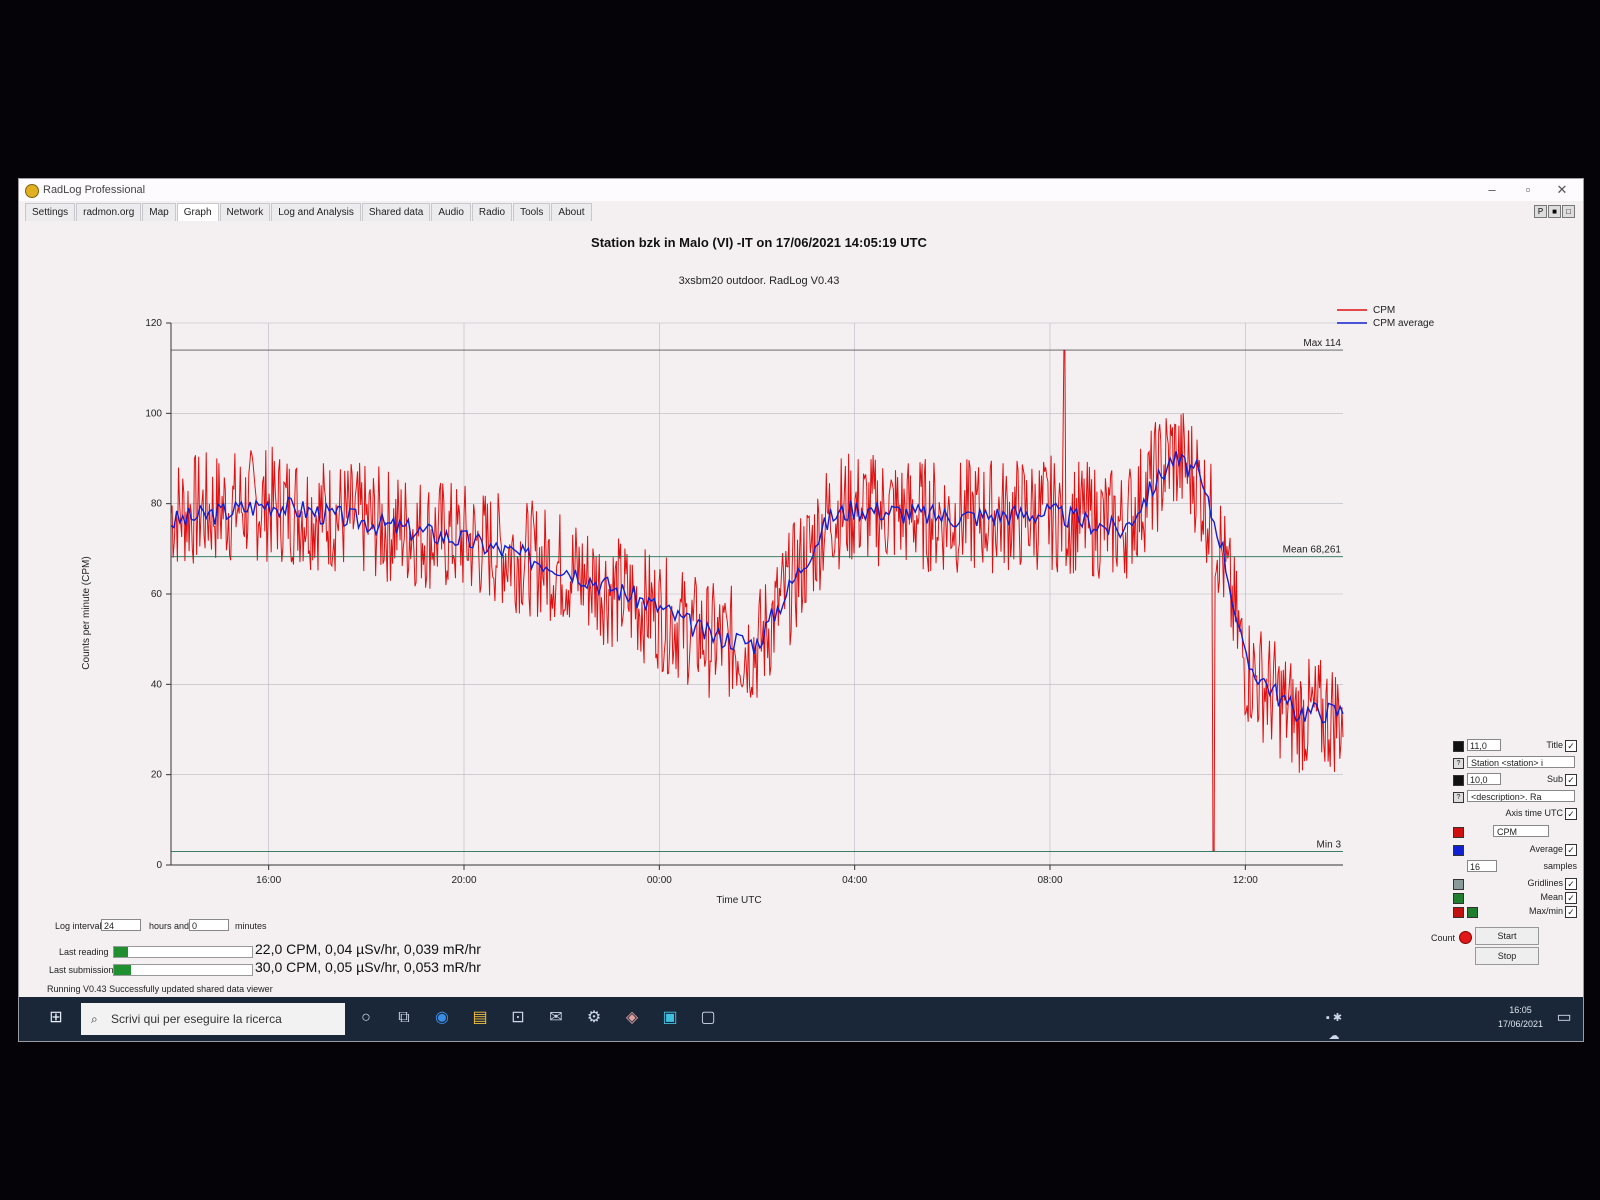  What do you see at coordinates (1571, 780) in the screenshot?
I see `sub-checkbox: ✓` at bounding box center [1571, 780].